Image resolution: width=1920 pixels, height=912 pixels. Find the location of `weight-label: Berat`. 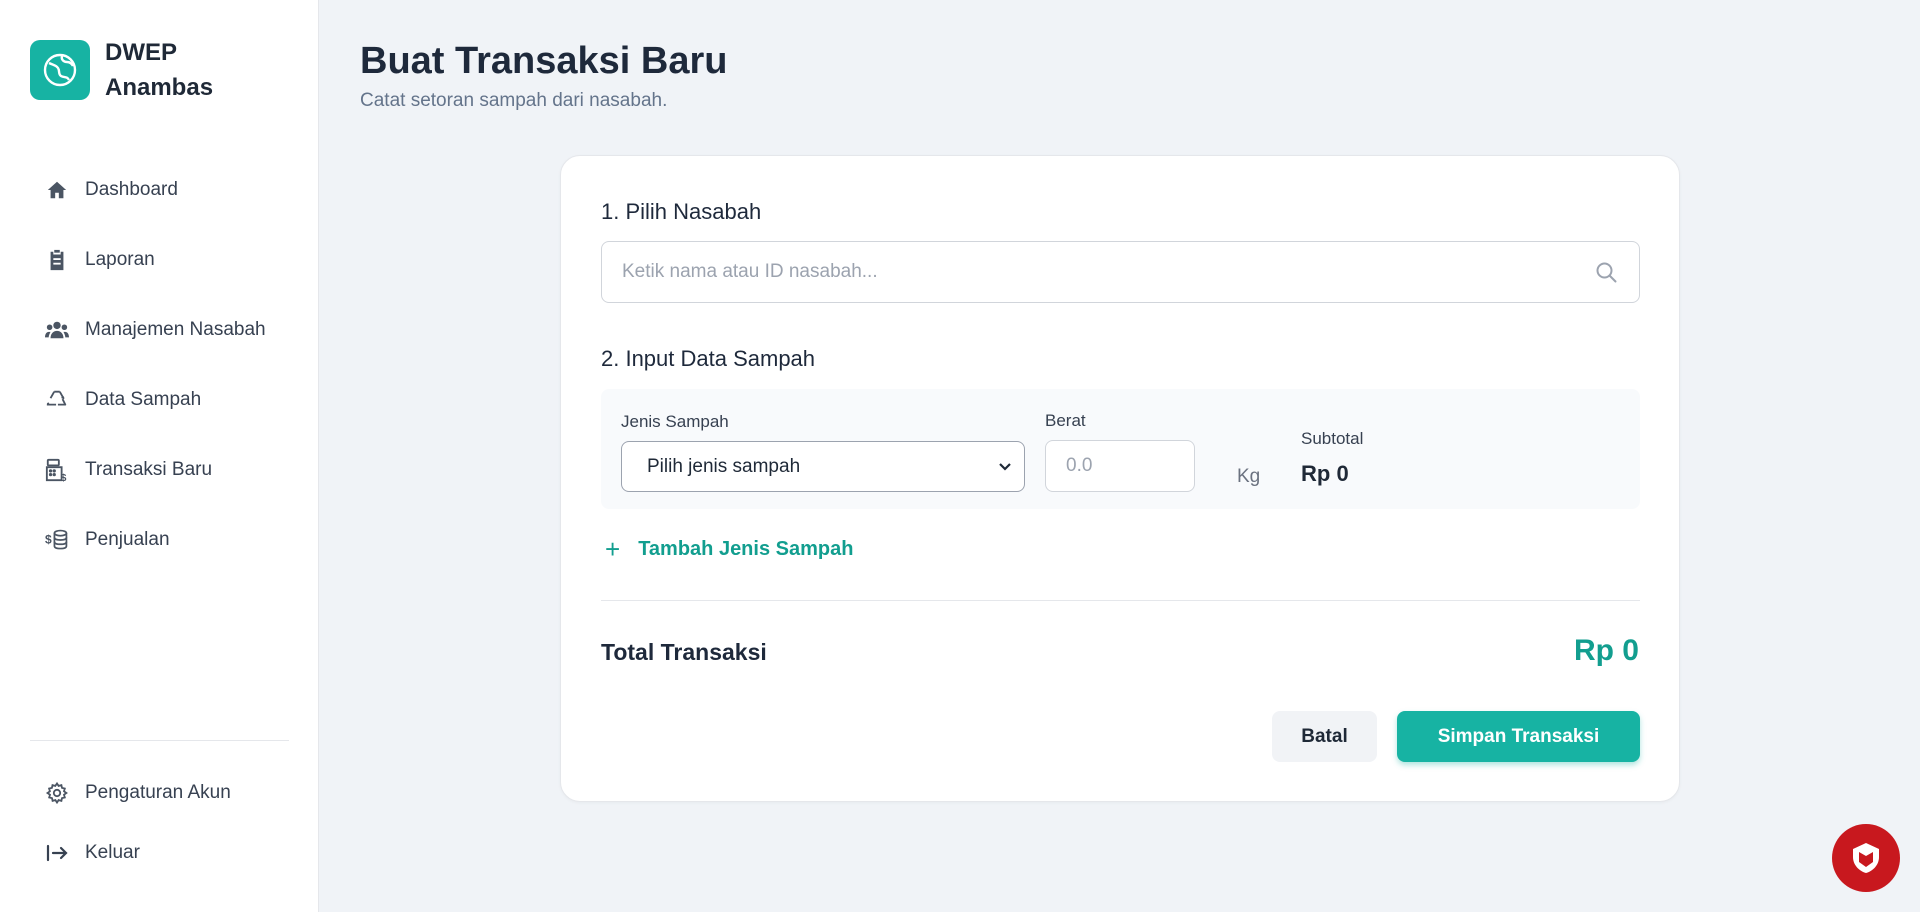

weight-label: Berat is located at coordinates (1065, 420).